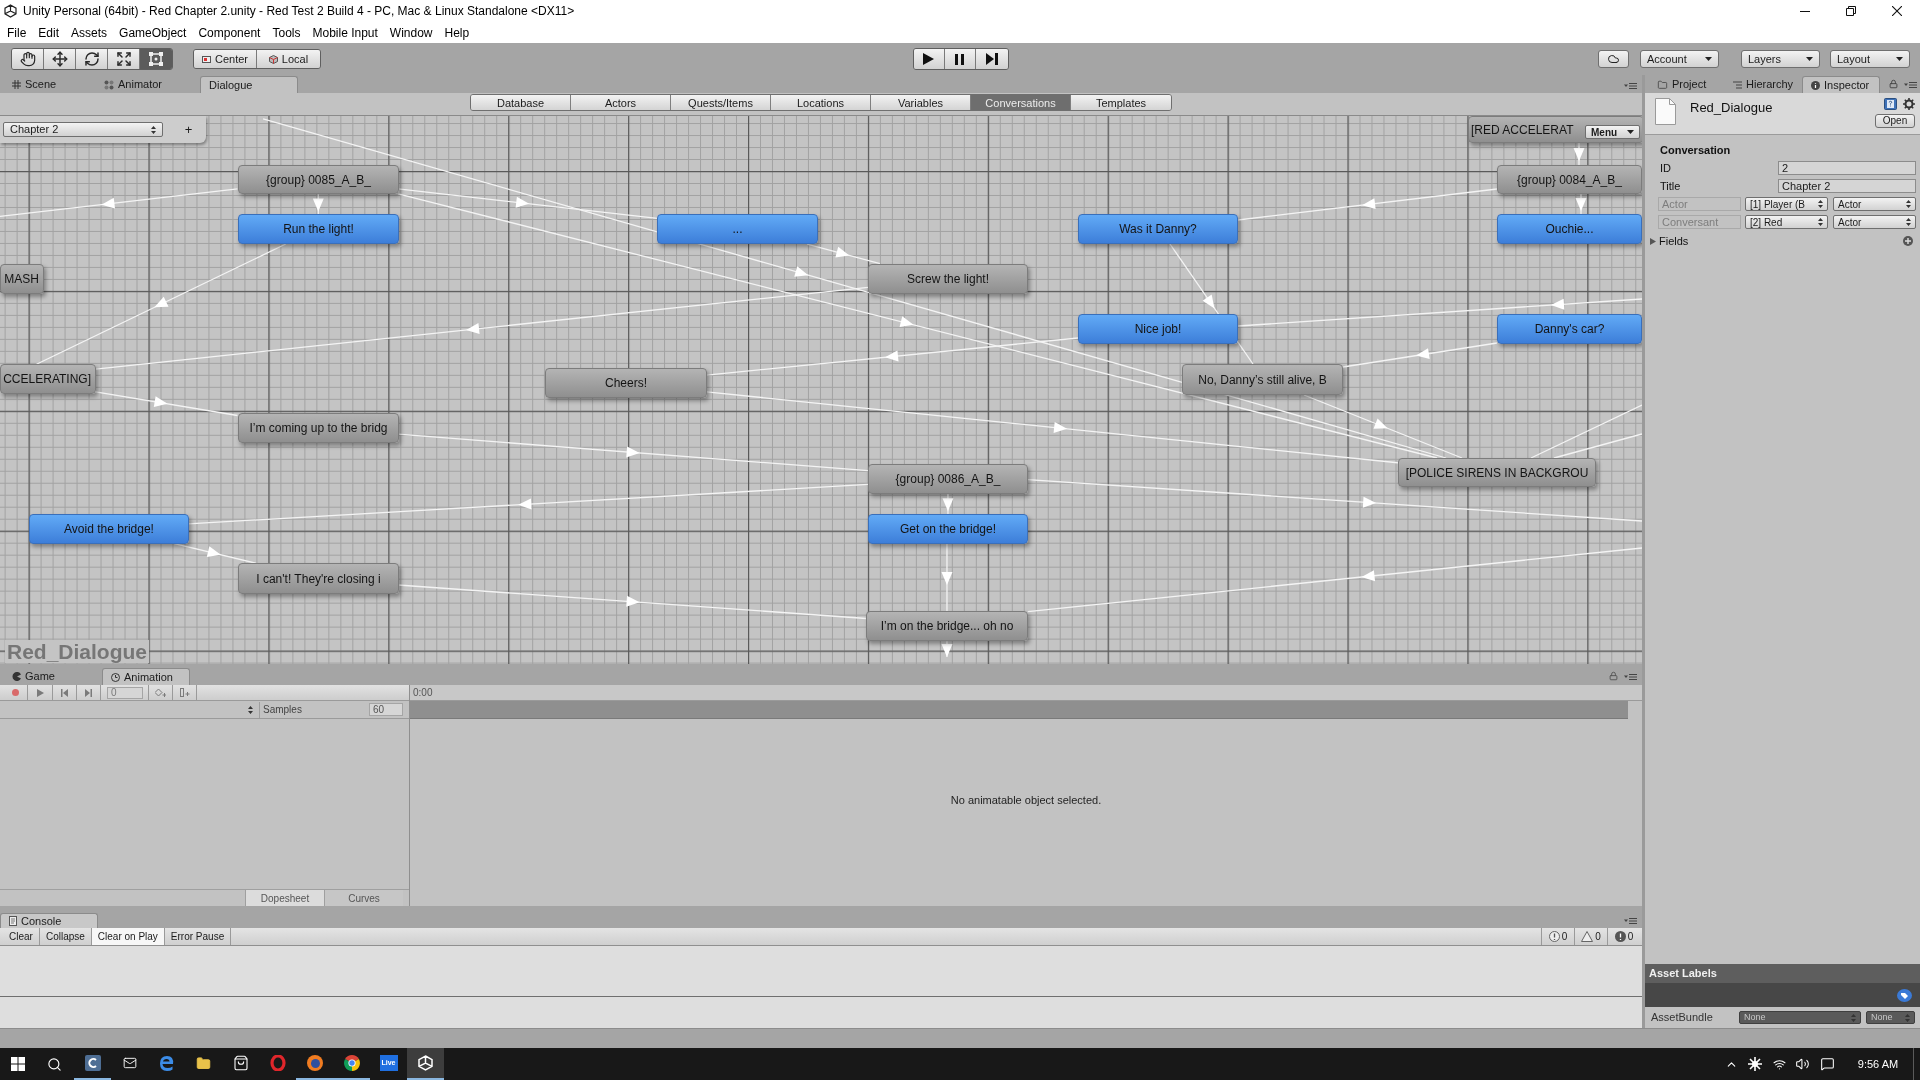 The image size is (1920, 1080). I want to click on menu-item: Component, so click(229, 32).